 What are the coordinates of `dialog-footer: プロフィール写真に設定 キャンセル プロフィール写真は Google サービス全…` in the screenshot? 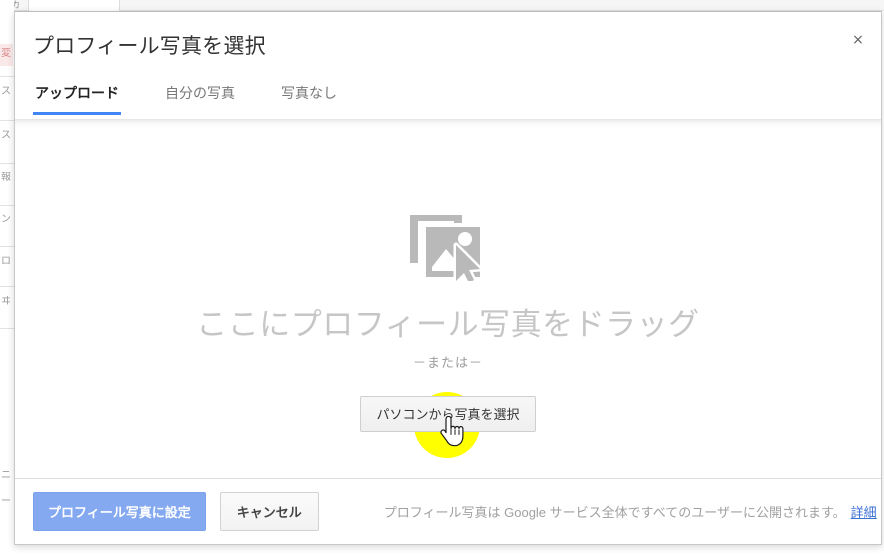 It's located at (448, 511).